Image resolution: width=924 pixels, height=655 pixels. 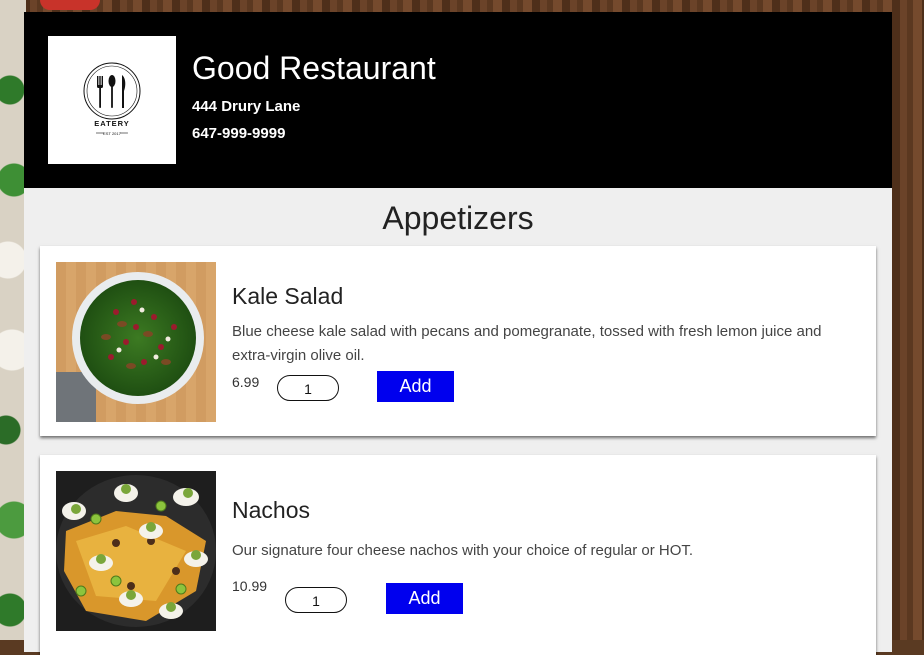 I want to click on item-name: Kale Salad, so click(x=288, y=296).